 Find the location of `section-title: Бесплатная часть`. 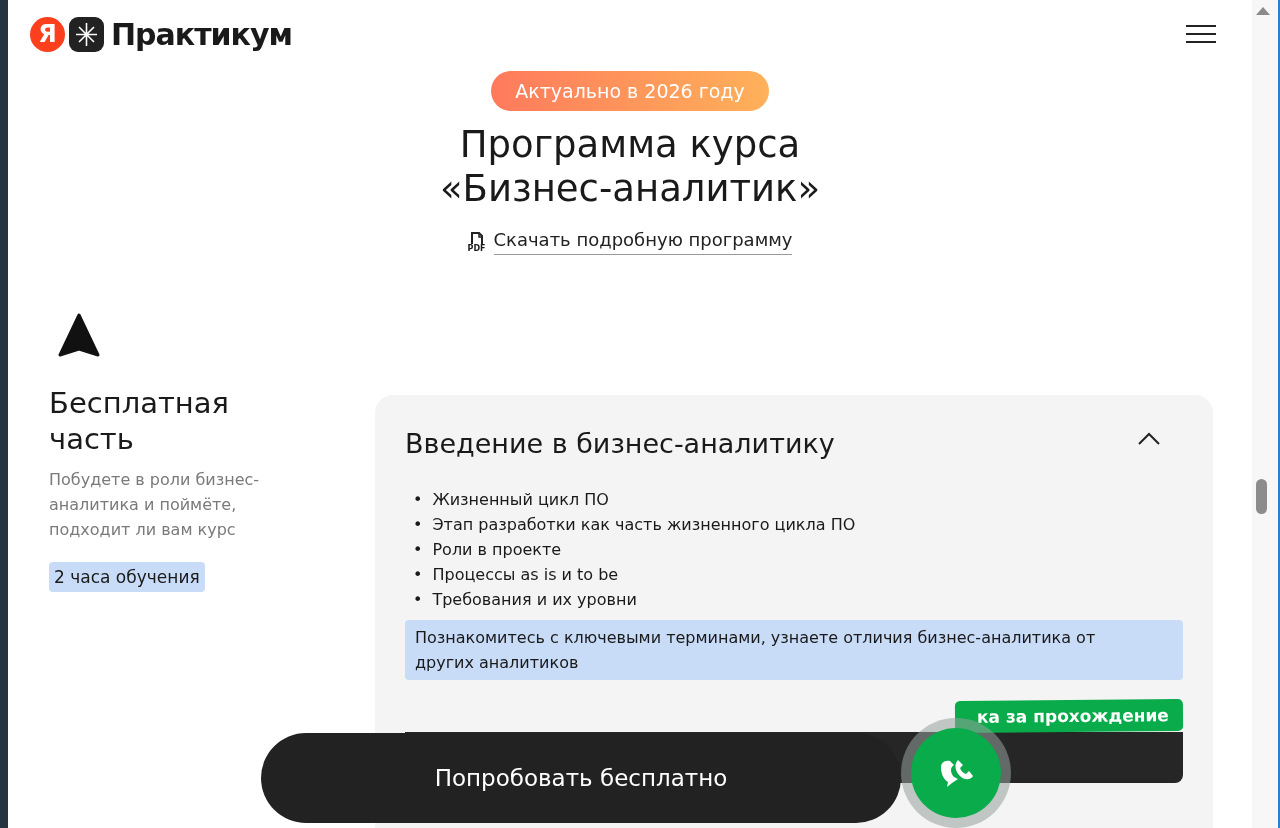

section-title: Бесплатная часть is located at coordinates (140, 421).